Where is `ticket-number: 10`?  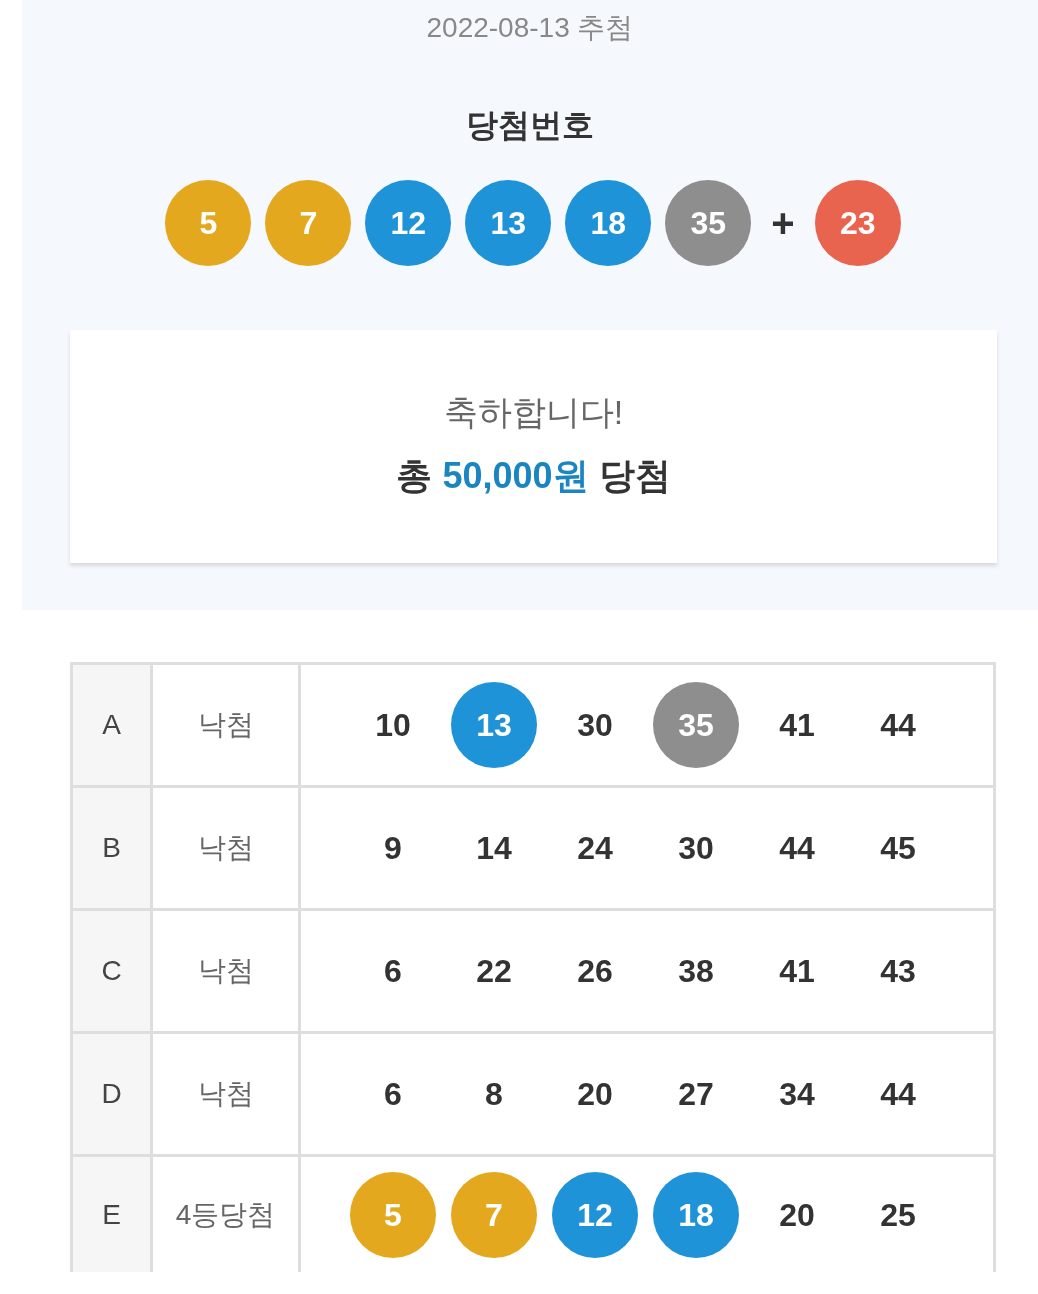
ticket-number: 10 is located at coordinates (393, 725).